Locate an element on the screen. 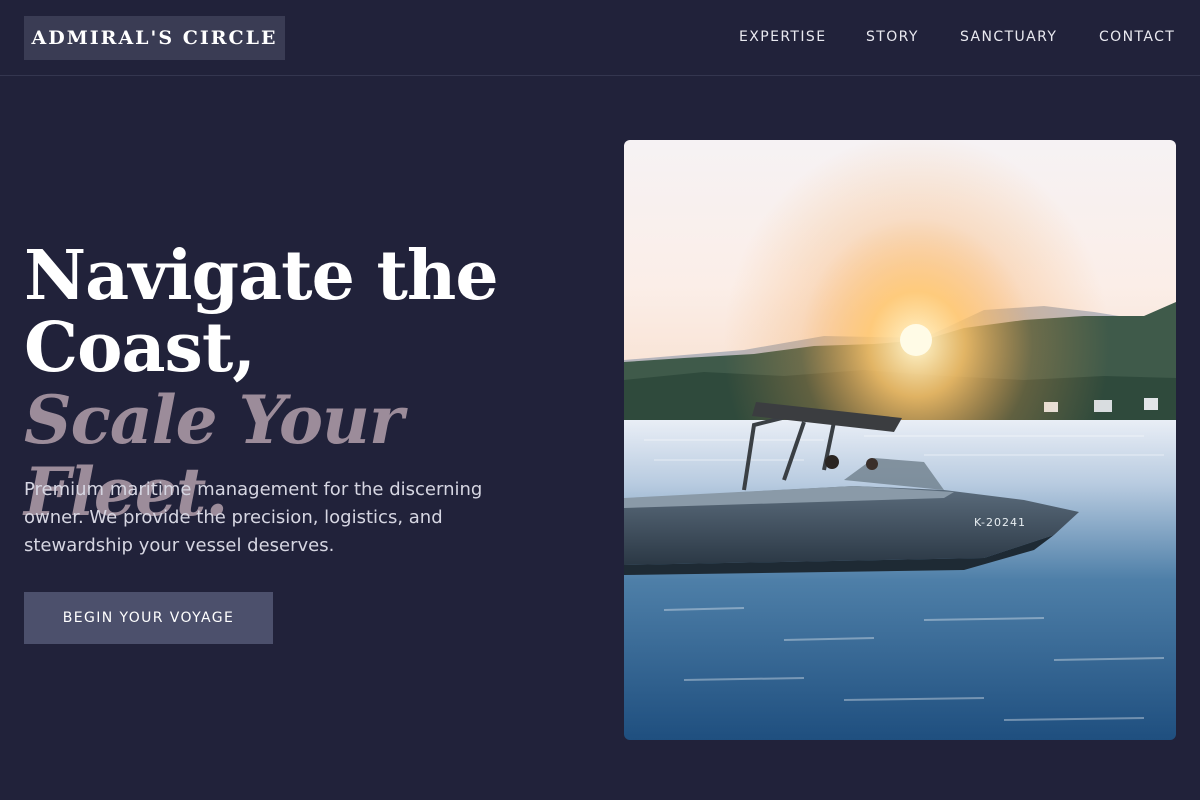  main-nav: EXPERTISE STORY SANCTUARY CONTACT is located at coordinates (600, 37).